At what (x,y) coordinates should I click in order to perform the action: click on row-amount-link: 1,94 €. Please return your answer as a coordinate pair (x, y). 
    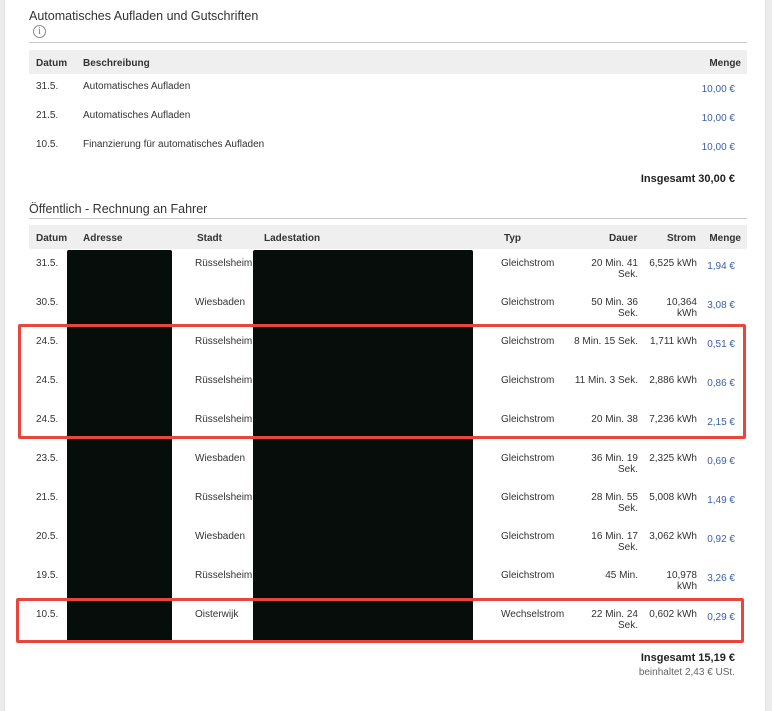
    Looking at the image, I should click on (721, 267).